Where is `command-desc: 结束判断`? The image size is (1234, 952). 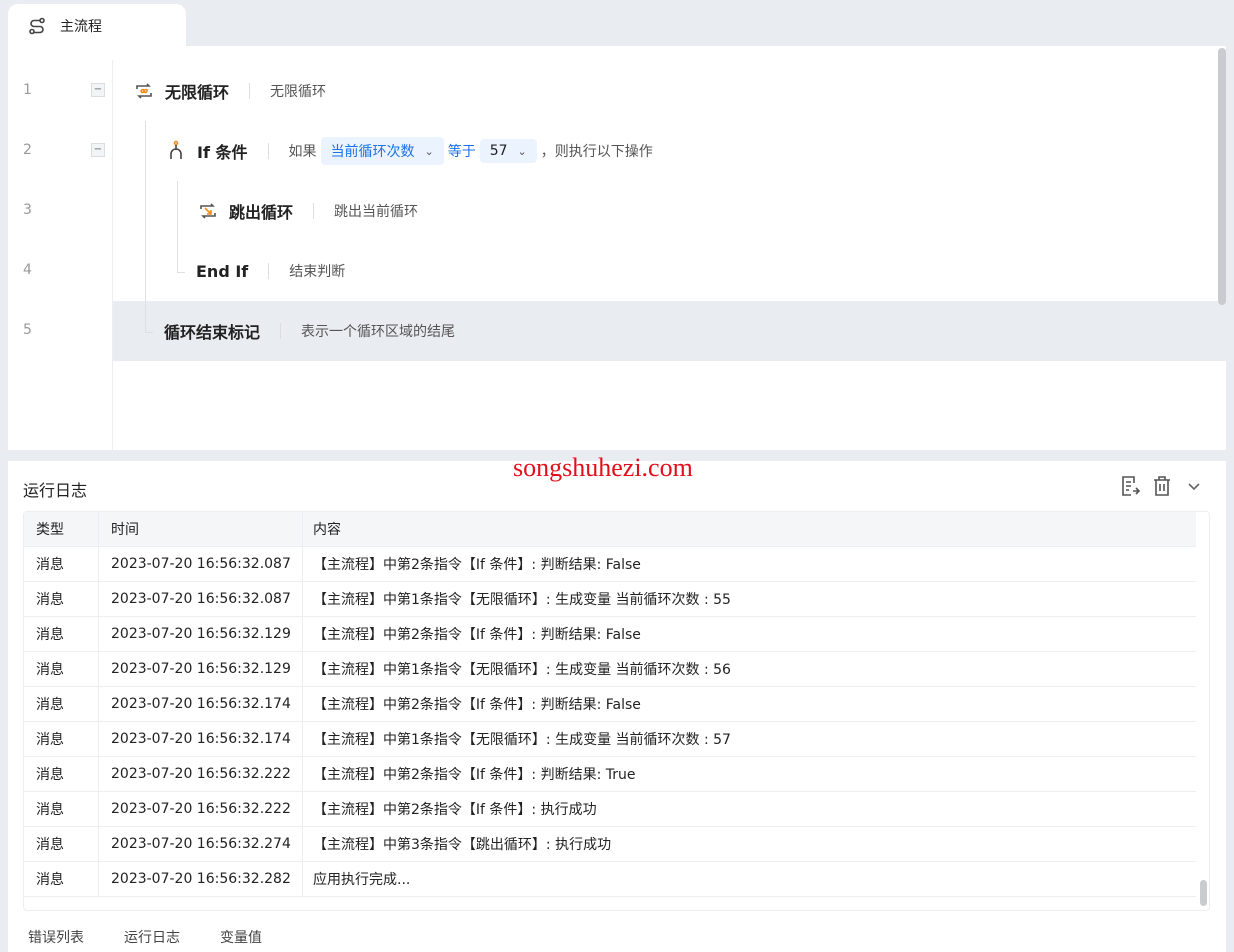 command-desc: 结束判断 is located at coordinates (317, 272).